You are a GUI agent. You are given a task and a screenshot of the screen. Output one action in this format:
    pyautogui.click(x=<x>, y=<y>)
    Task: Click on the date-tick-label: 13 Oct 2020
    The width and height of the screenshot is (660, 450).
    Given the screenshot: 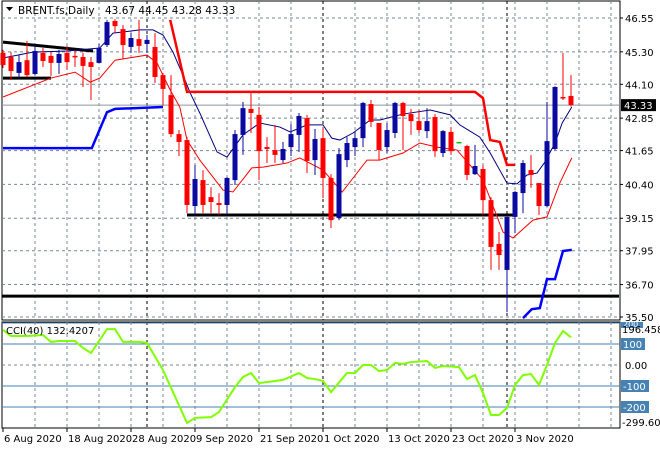 What is the action you would take?
    pyautogui.click(x=419, y=439)
    